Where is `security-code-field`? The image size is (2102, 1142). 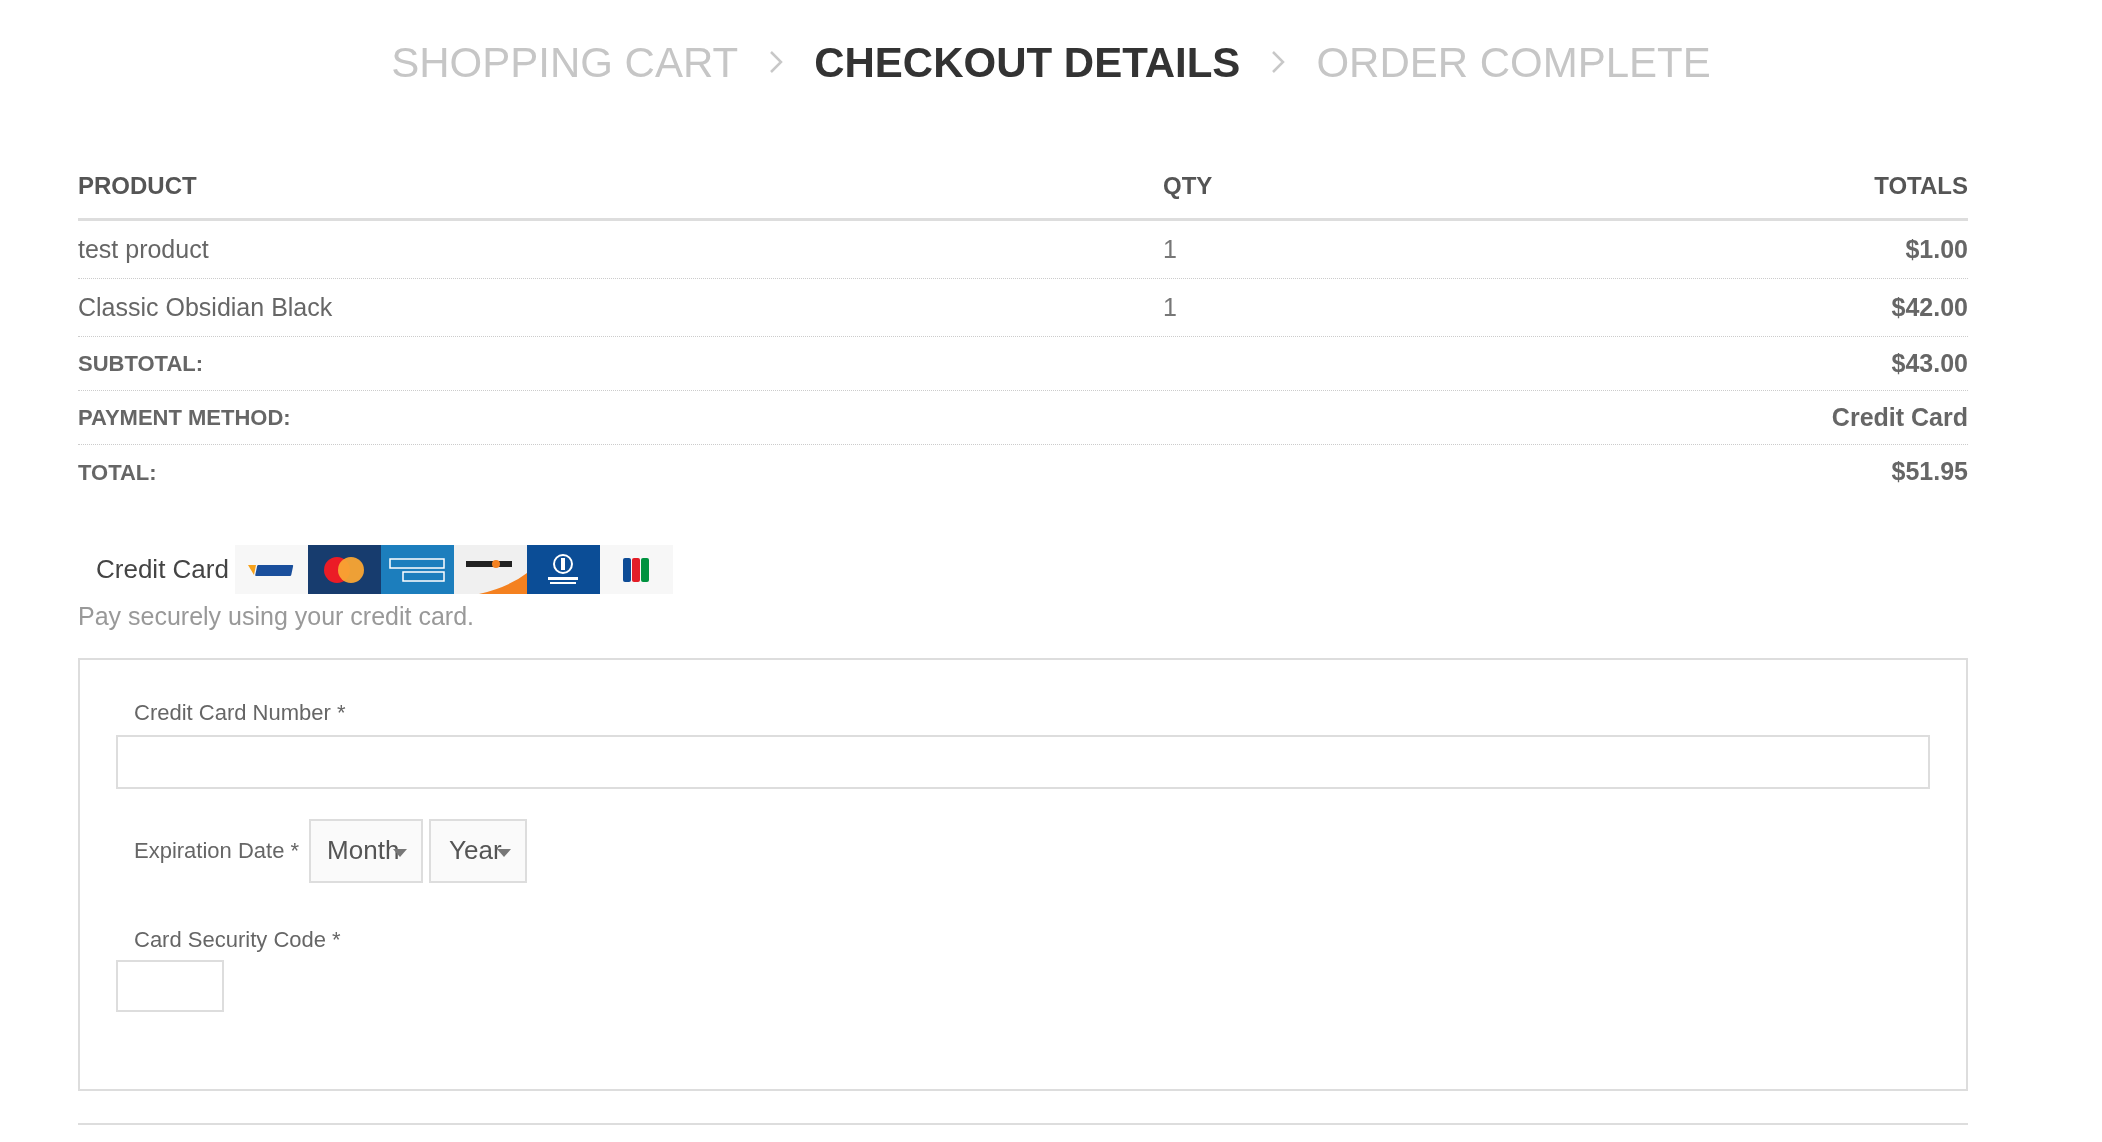
security-code-field is located at coordinates (170, 985).